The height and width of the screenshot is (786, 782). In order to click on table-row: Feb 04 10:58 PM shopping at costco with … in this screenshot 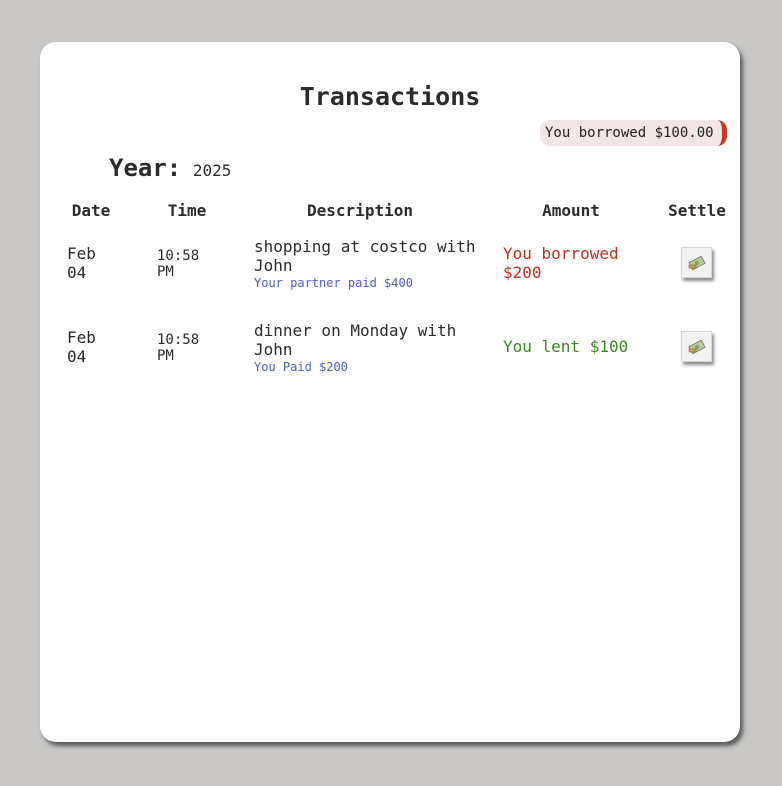, I will do `click(390, 271)`.